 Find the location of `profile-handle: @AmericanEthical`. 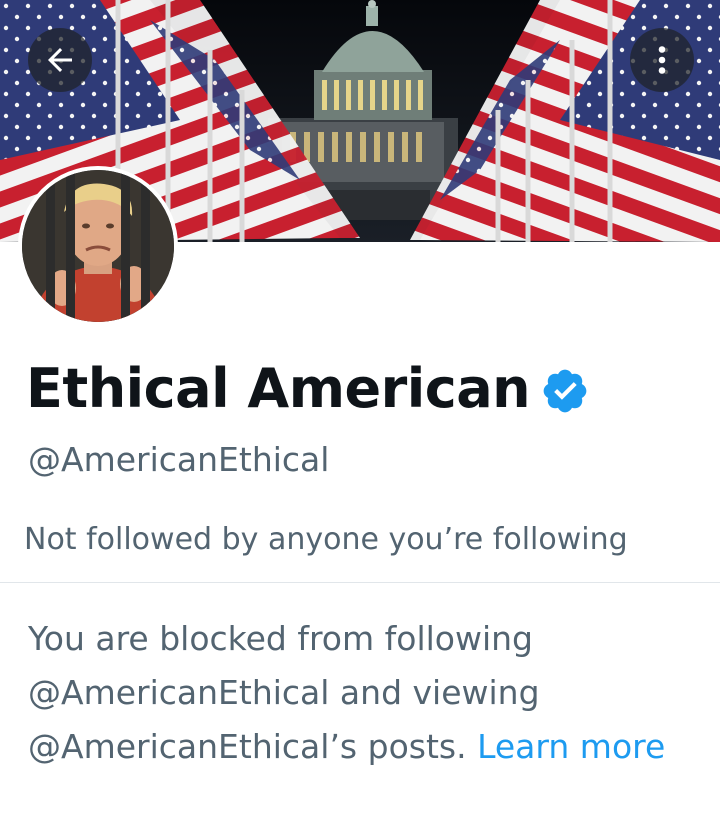

profile-handle: @AmericanEthical is located at coordinates (179, 459).